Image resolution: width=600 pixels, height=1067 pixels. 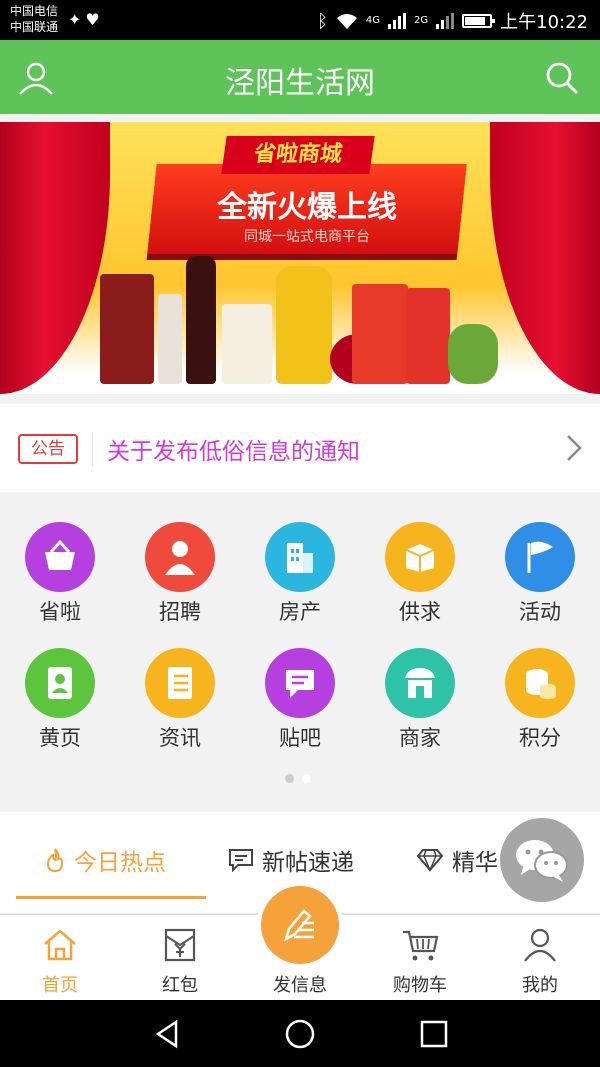 I want to click on carrier-info: 中国电信 中国联通, so click(x=34, y=19).